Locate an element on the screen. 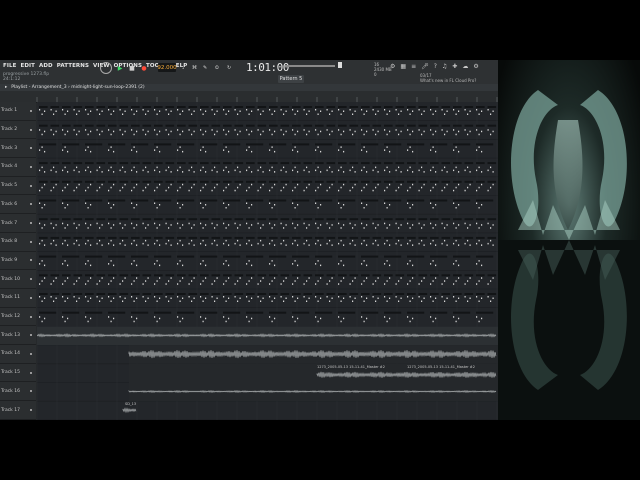 Image resolution: width=640 pixels, height=480 pixels. mic-icon: 🎤︎ is located at coordinates (425, 66).